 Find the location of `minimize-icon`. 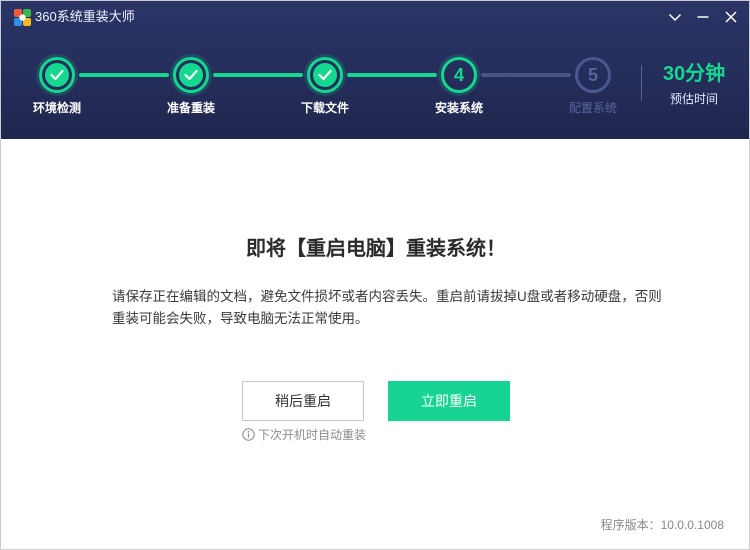

minimize-icon is located at coordinates (703, 17).